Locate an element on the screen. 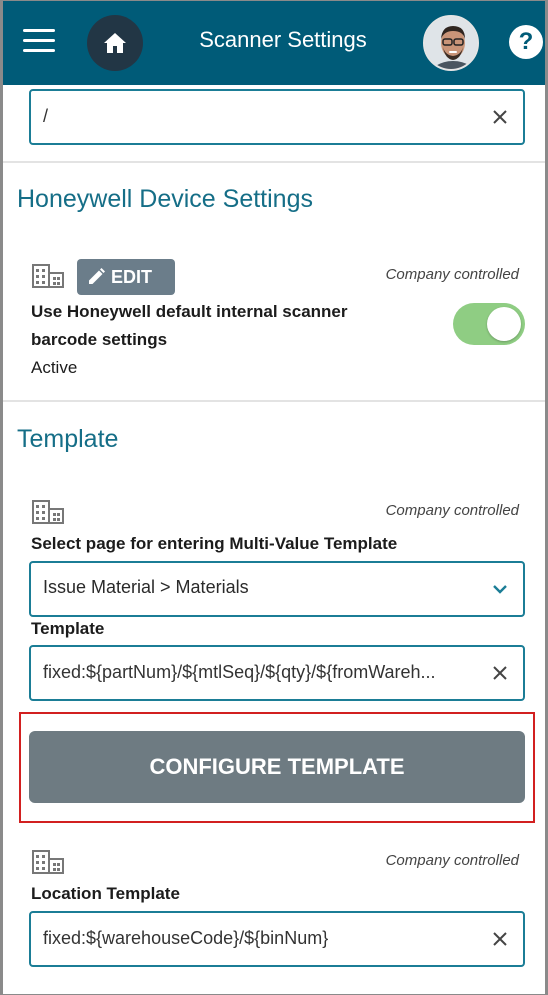 This screenshot has height=995, width=548. template-label: Template is located at coordinates (68, 628).